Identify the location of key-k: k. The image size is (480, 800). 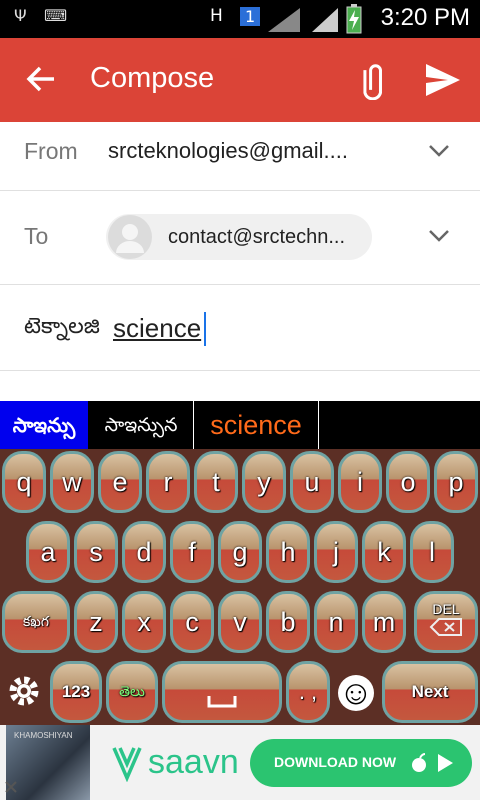
(384, 552).